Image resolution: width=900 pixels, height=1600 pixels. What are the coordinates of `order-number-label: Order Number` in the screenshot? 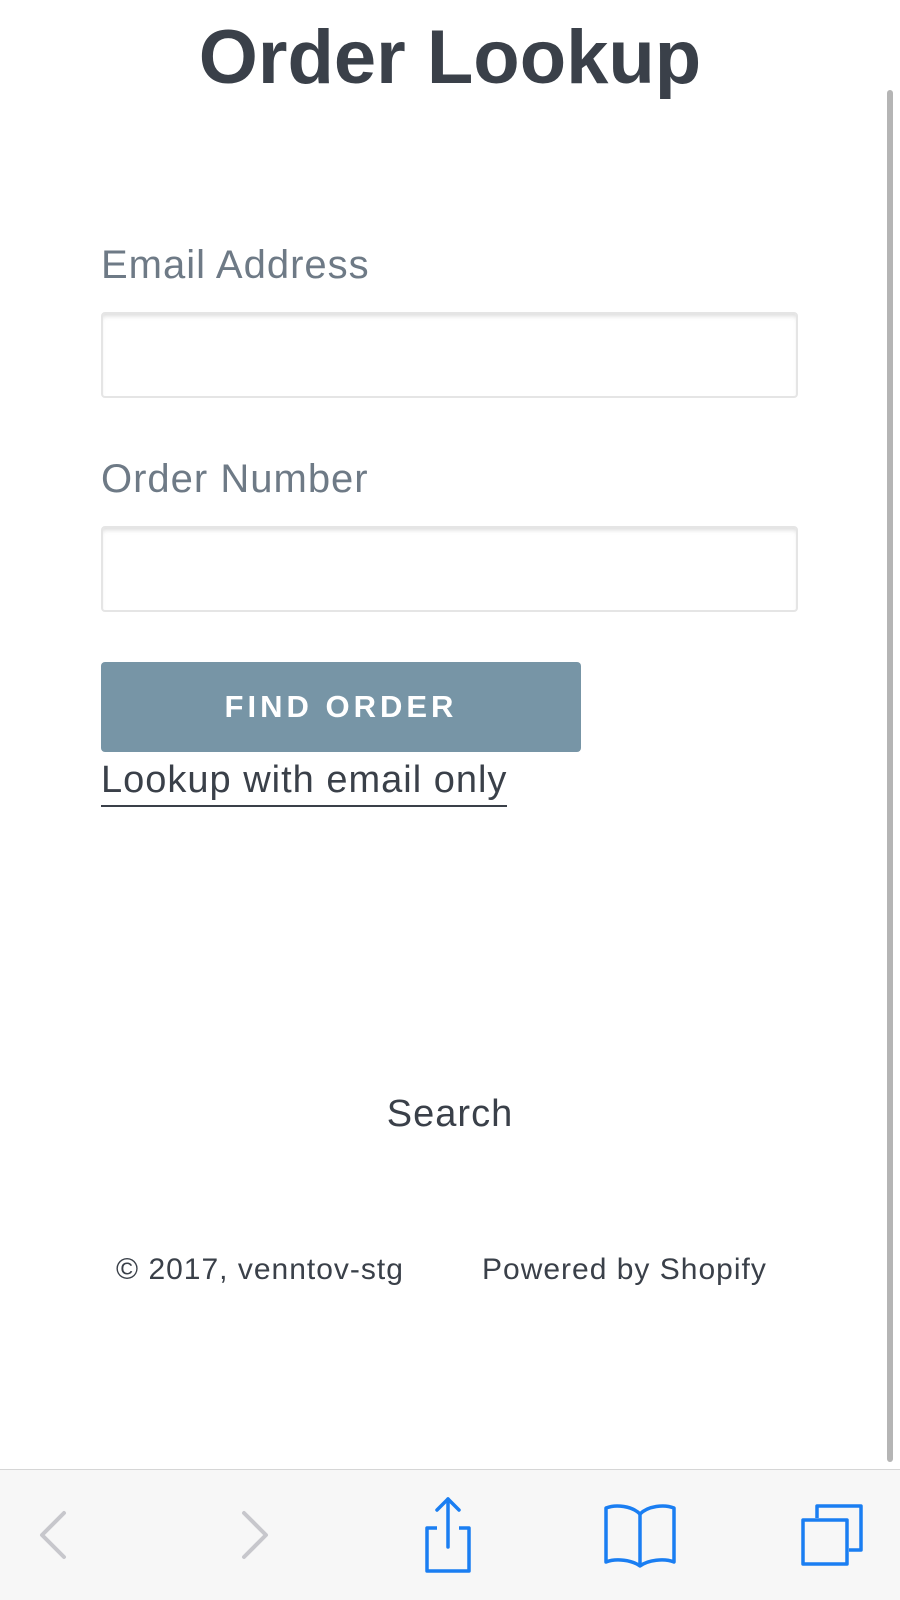 It's located at (235, 479).